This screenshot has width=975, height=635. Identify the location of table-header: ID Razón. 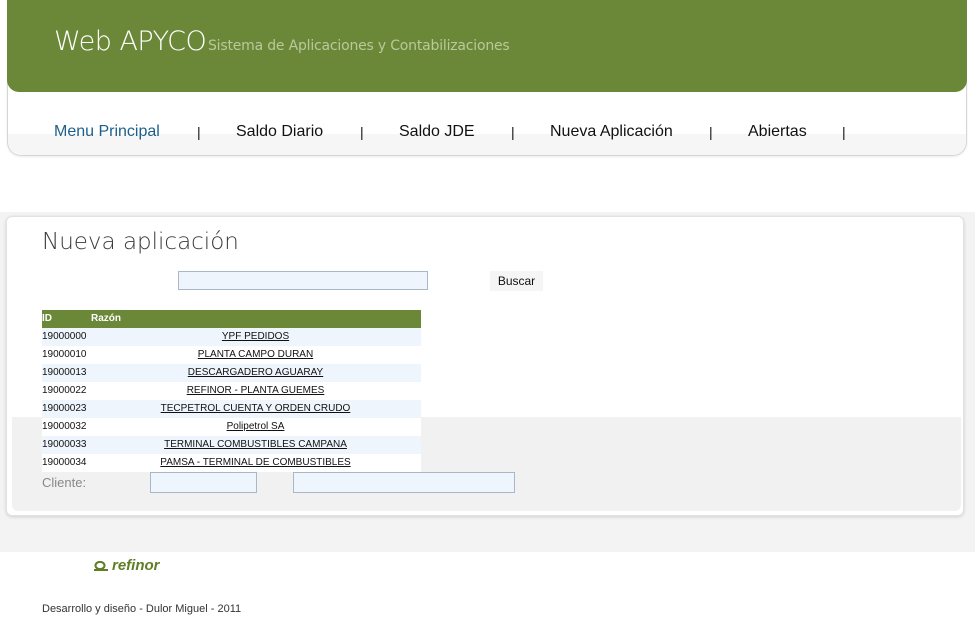
(231, 319).